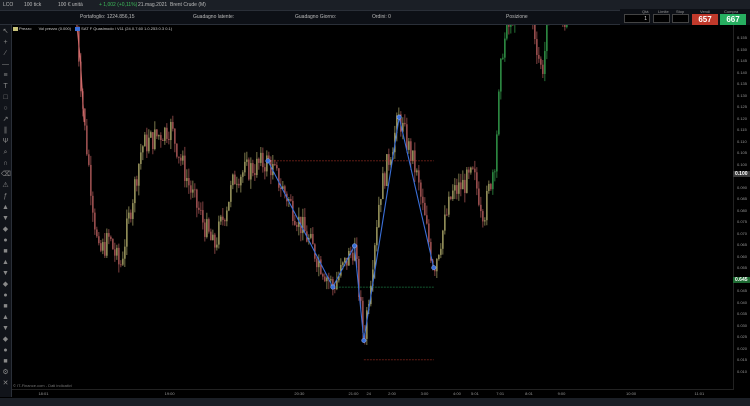 The image size is (750, 406). What do you see at coordinates (5, 152) in the screenshot?
I see `zoom-icon: ⌕` at bounding box center [5, 152].